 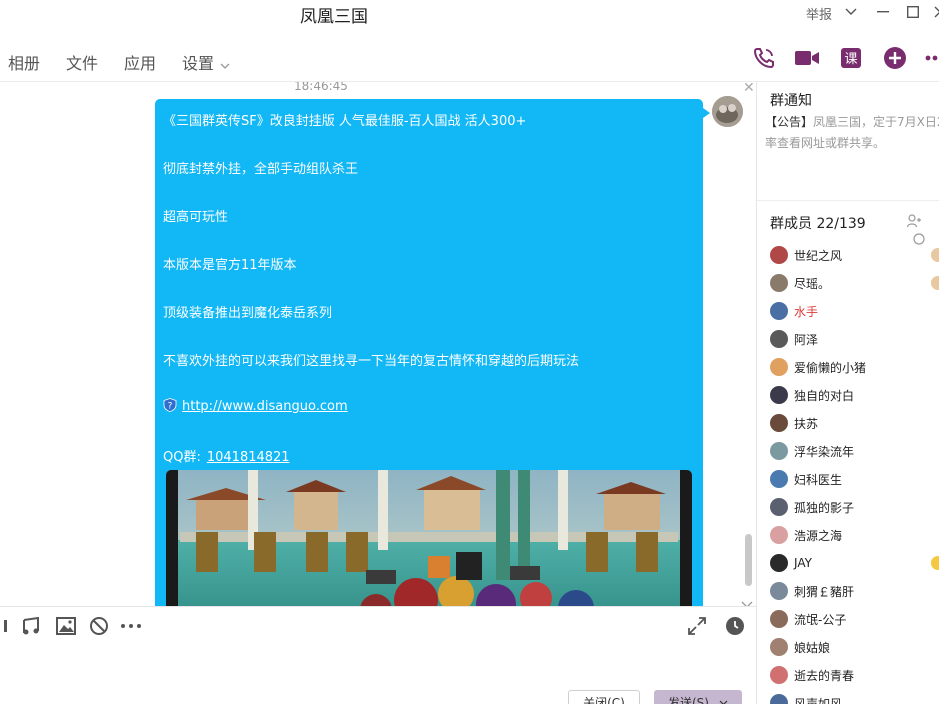 I want to click on member-name: 浮华染流年, so click(x=824, y=451).